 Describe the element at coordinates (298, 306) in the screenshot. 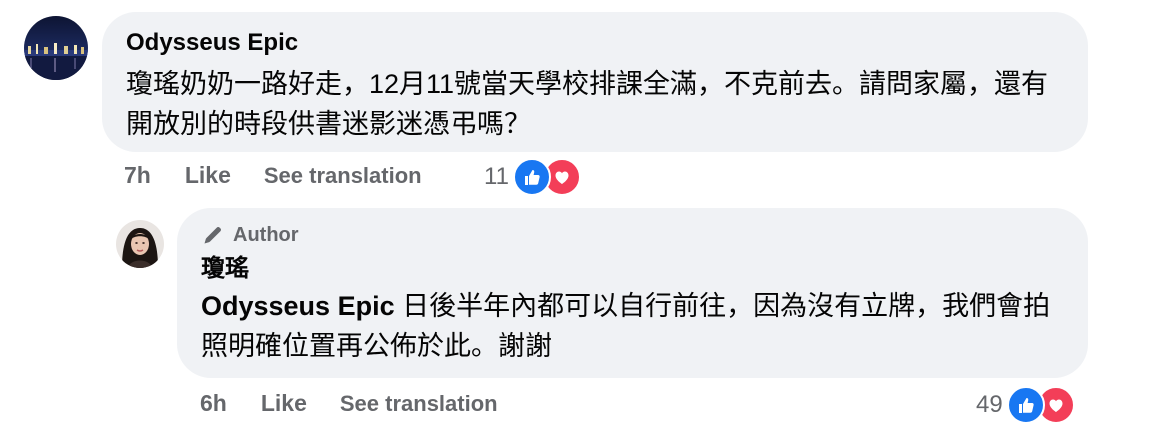

I see `mention-link: Odysseus Epic` at that location.